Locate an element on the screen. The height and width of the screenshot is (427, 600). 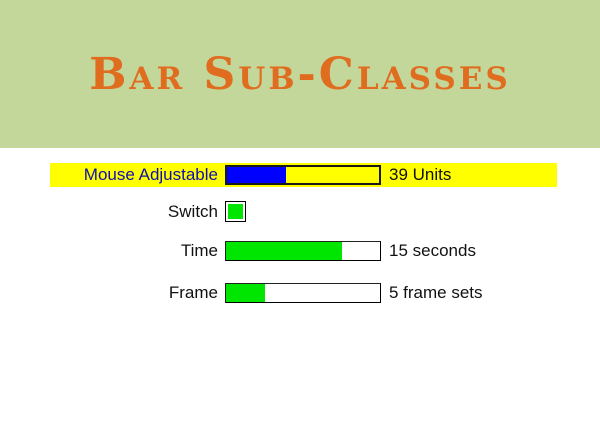
switch-row: Switch is located at coordinates (300, 212).